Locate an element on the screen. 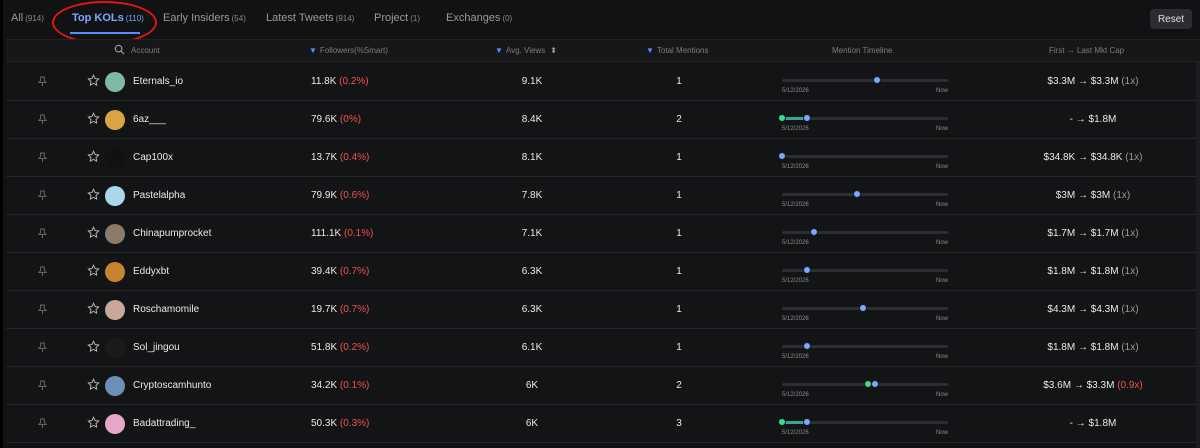 This screenshot has height=448, width=1200. account-name: Pastelalpha is located at coordinates (159, 195).